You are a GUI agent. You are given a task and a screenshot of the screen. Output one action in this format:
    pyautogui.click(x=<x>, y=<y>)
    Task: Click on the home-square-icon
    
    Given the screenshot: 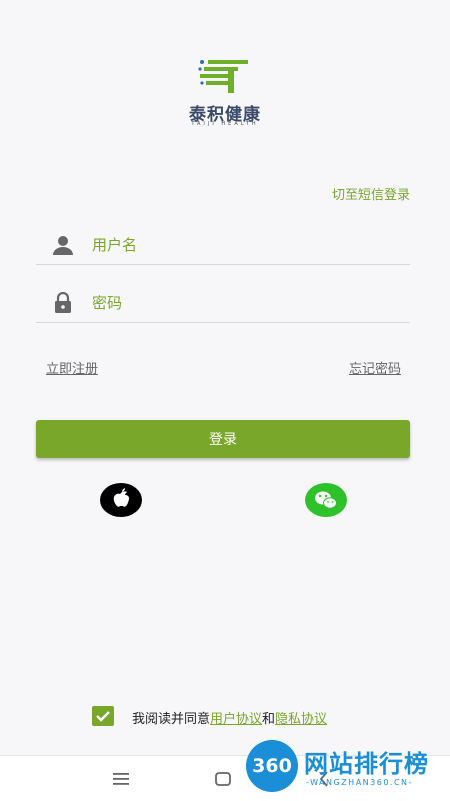 What is the action you would take?
    pyautogui.click(x=223, y=779)
    